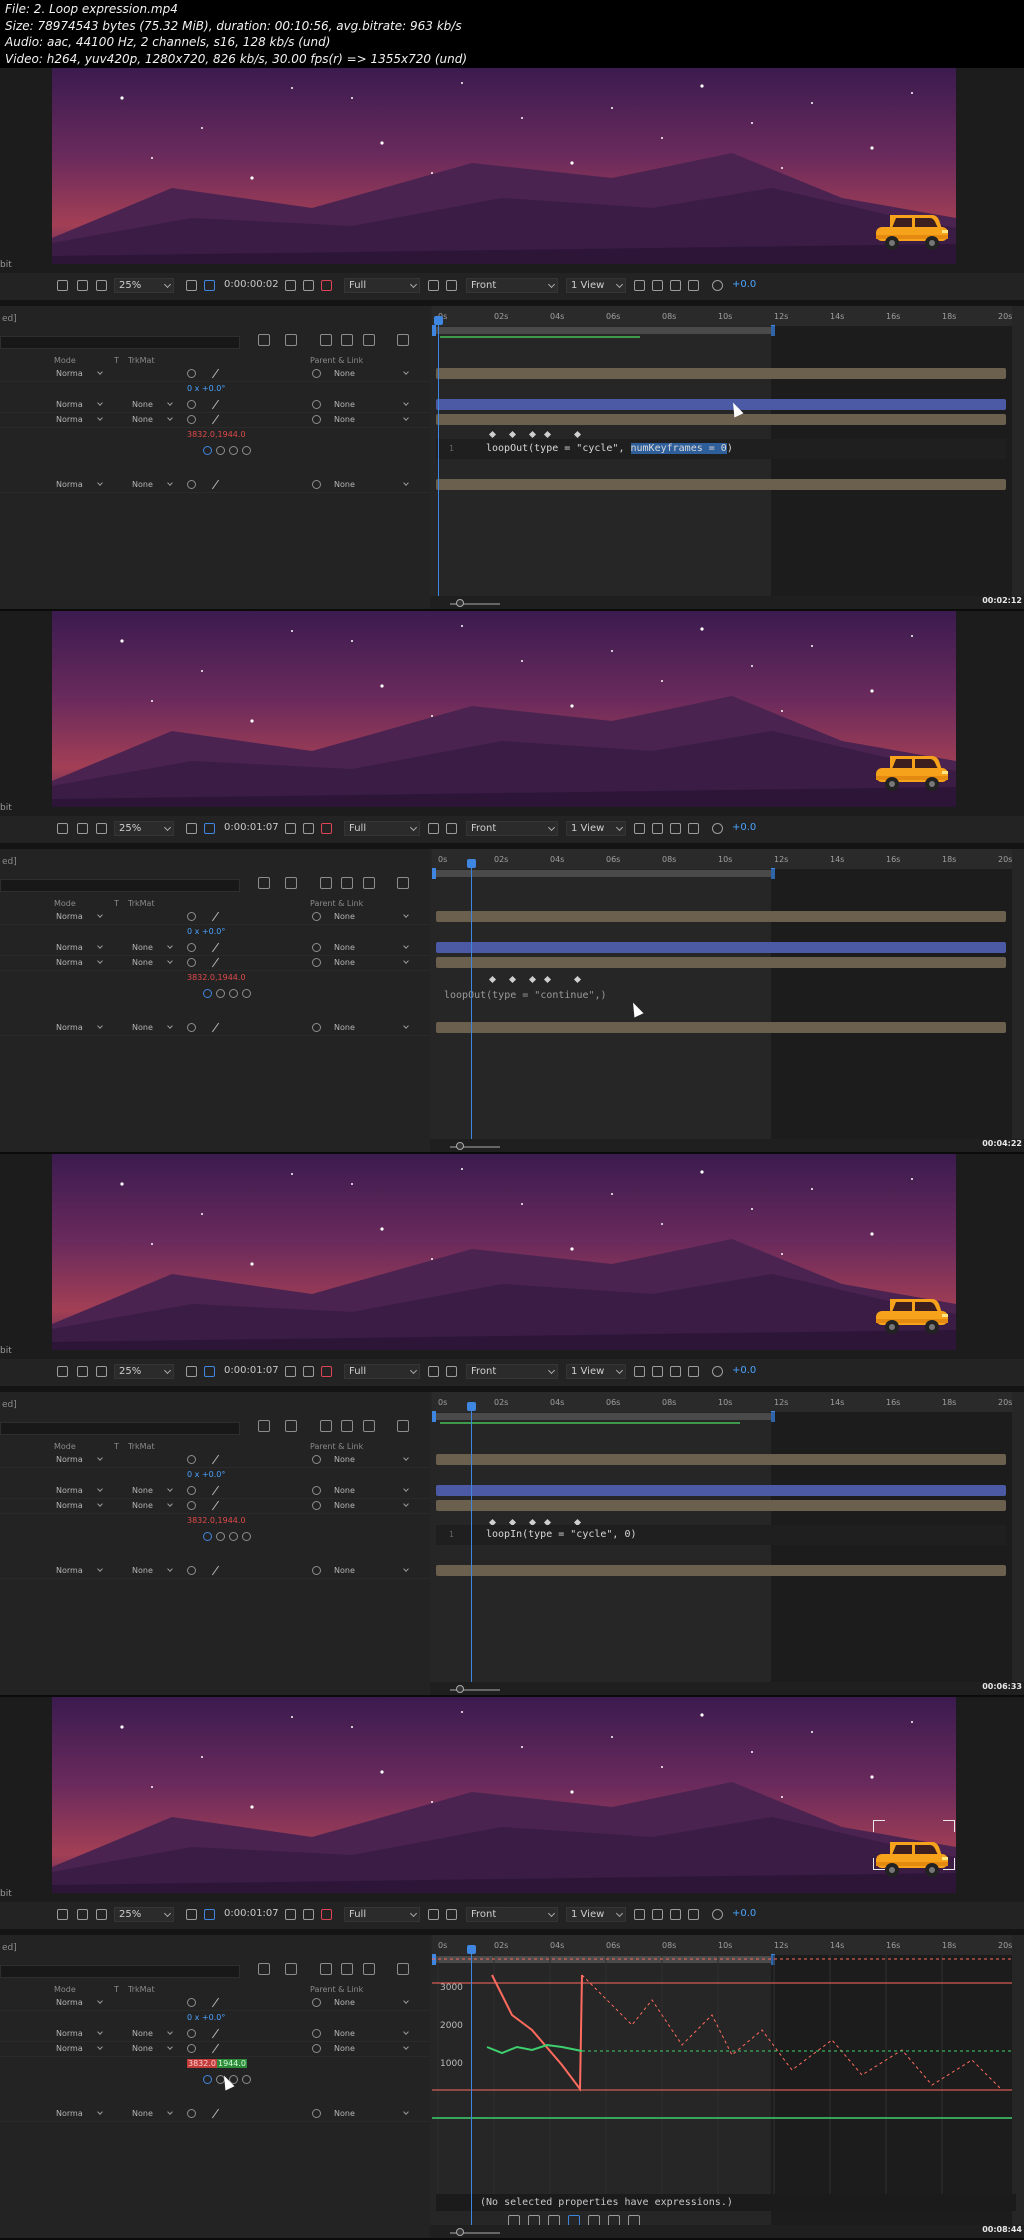 Image resolution: width=1024 pixels, height=2240 pixels. I want to click on shy-icon, so click(326, 1426).